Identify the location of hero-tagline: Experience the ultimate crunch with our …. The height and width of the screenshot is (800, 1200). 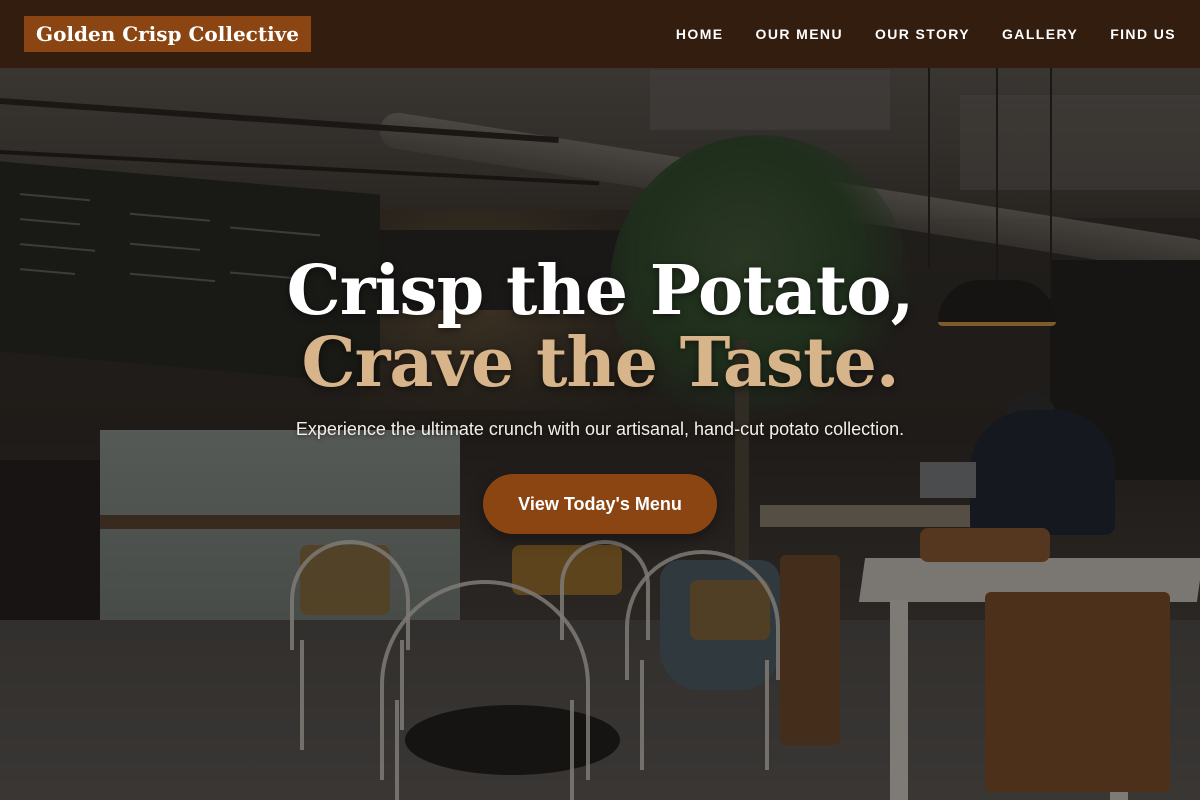
(600, 429).